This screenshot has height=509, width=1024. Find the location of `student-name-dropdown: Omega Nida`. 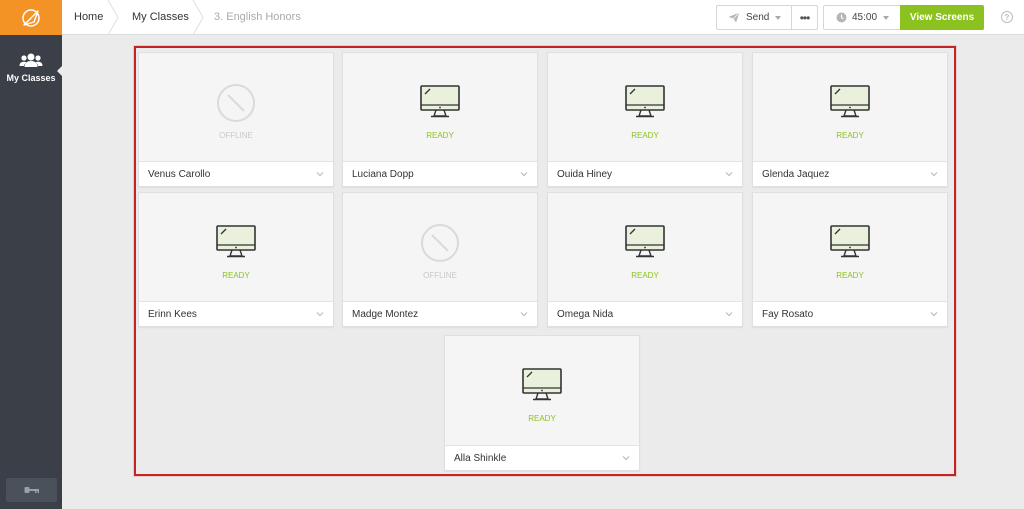

student-name-dropdown: Omega Nida is located at coordinates (645, 313).